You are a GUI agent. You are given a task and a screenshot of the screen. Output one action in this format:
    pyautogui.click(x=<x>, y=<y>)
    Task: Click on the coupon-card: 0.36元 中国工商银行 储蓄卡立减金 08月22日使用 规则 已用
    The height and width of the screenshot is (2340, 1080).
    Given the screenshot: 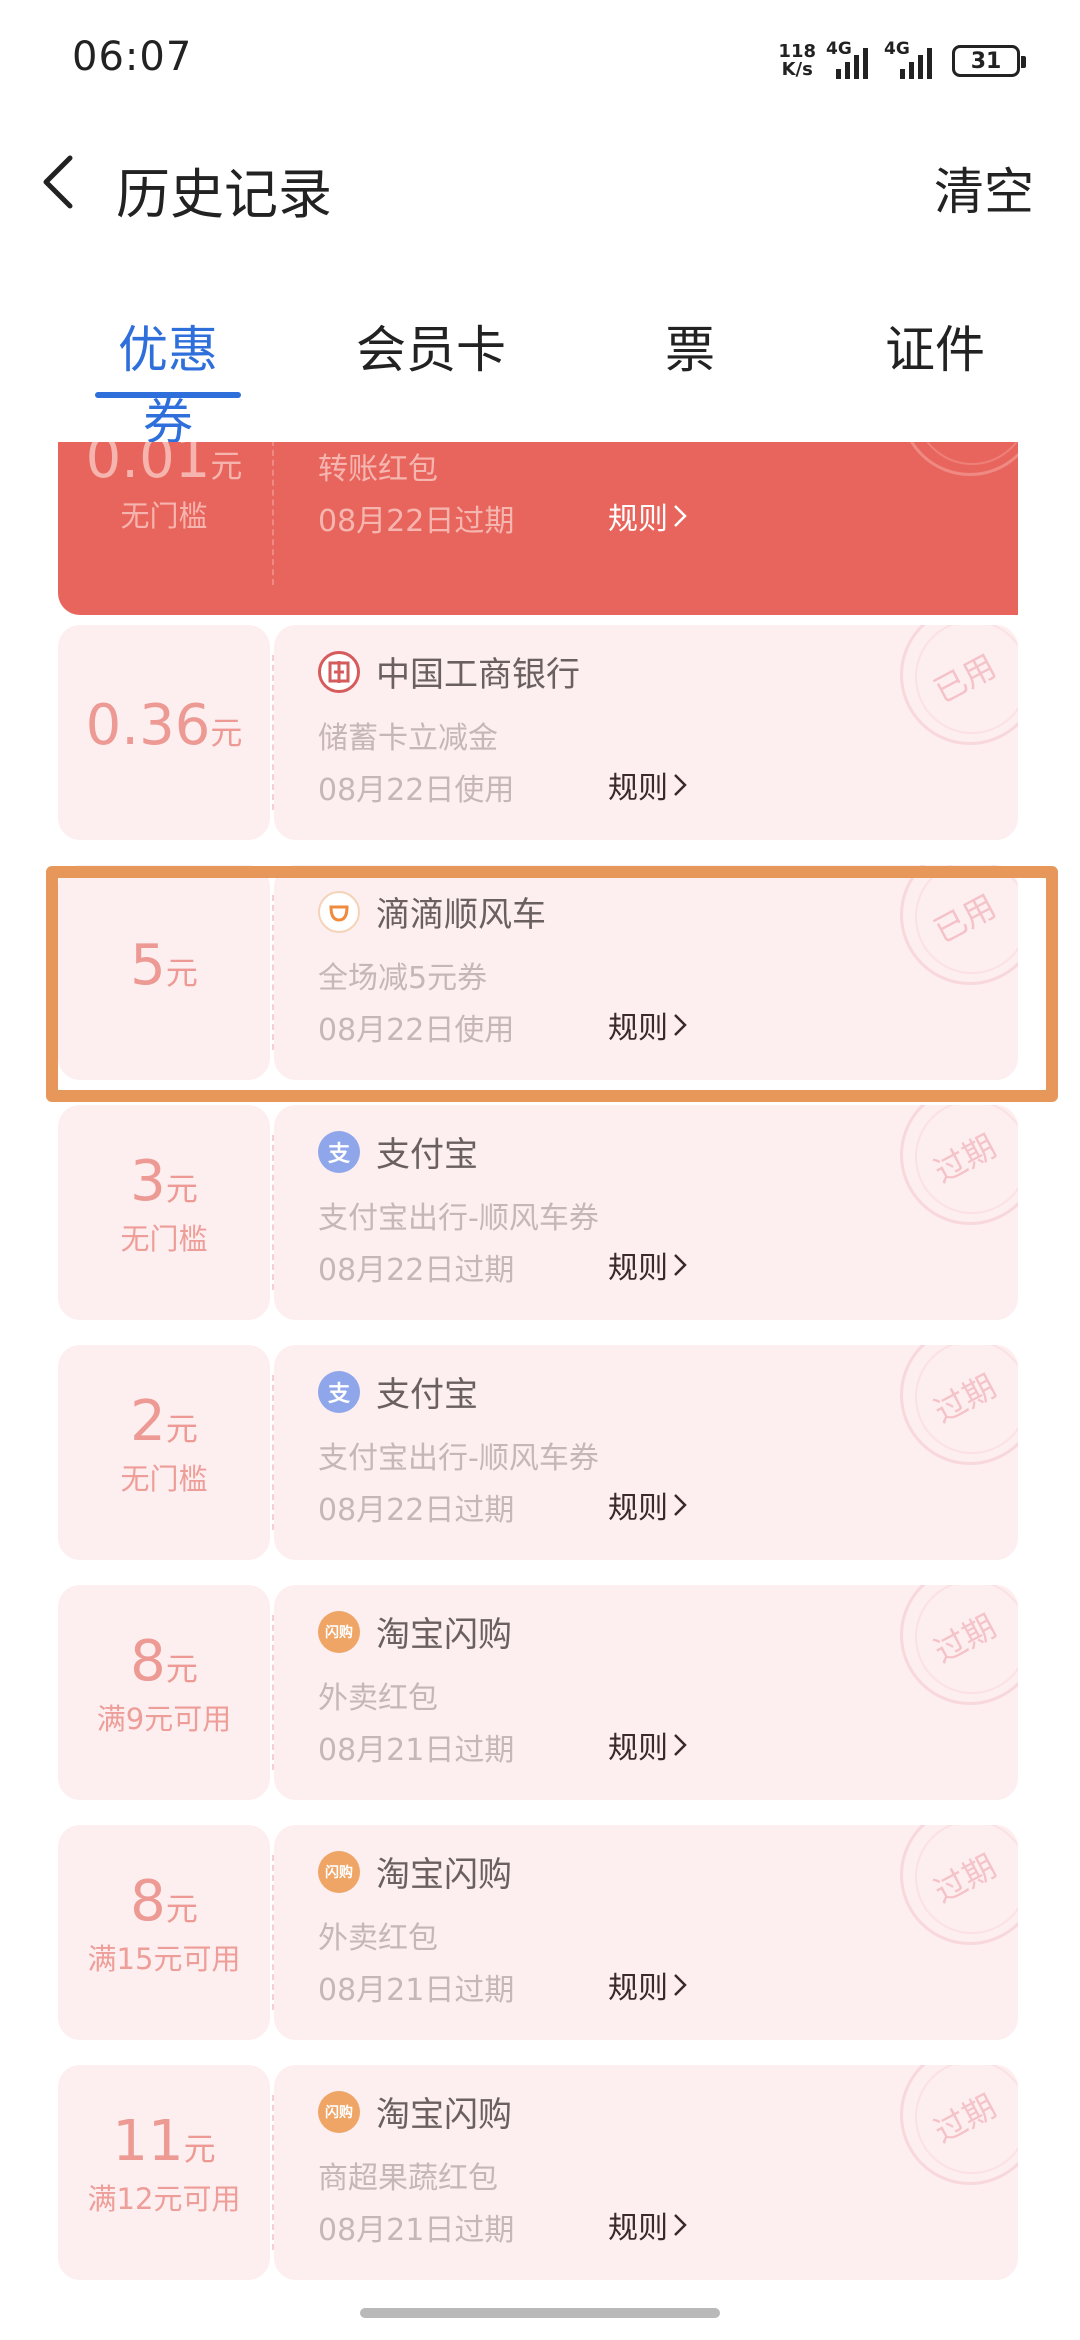 What is the action you would take?
    pyautogui.click(x=538, y=732)
    